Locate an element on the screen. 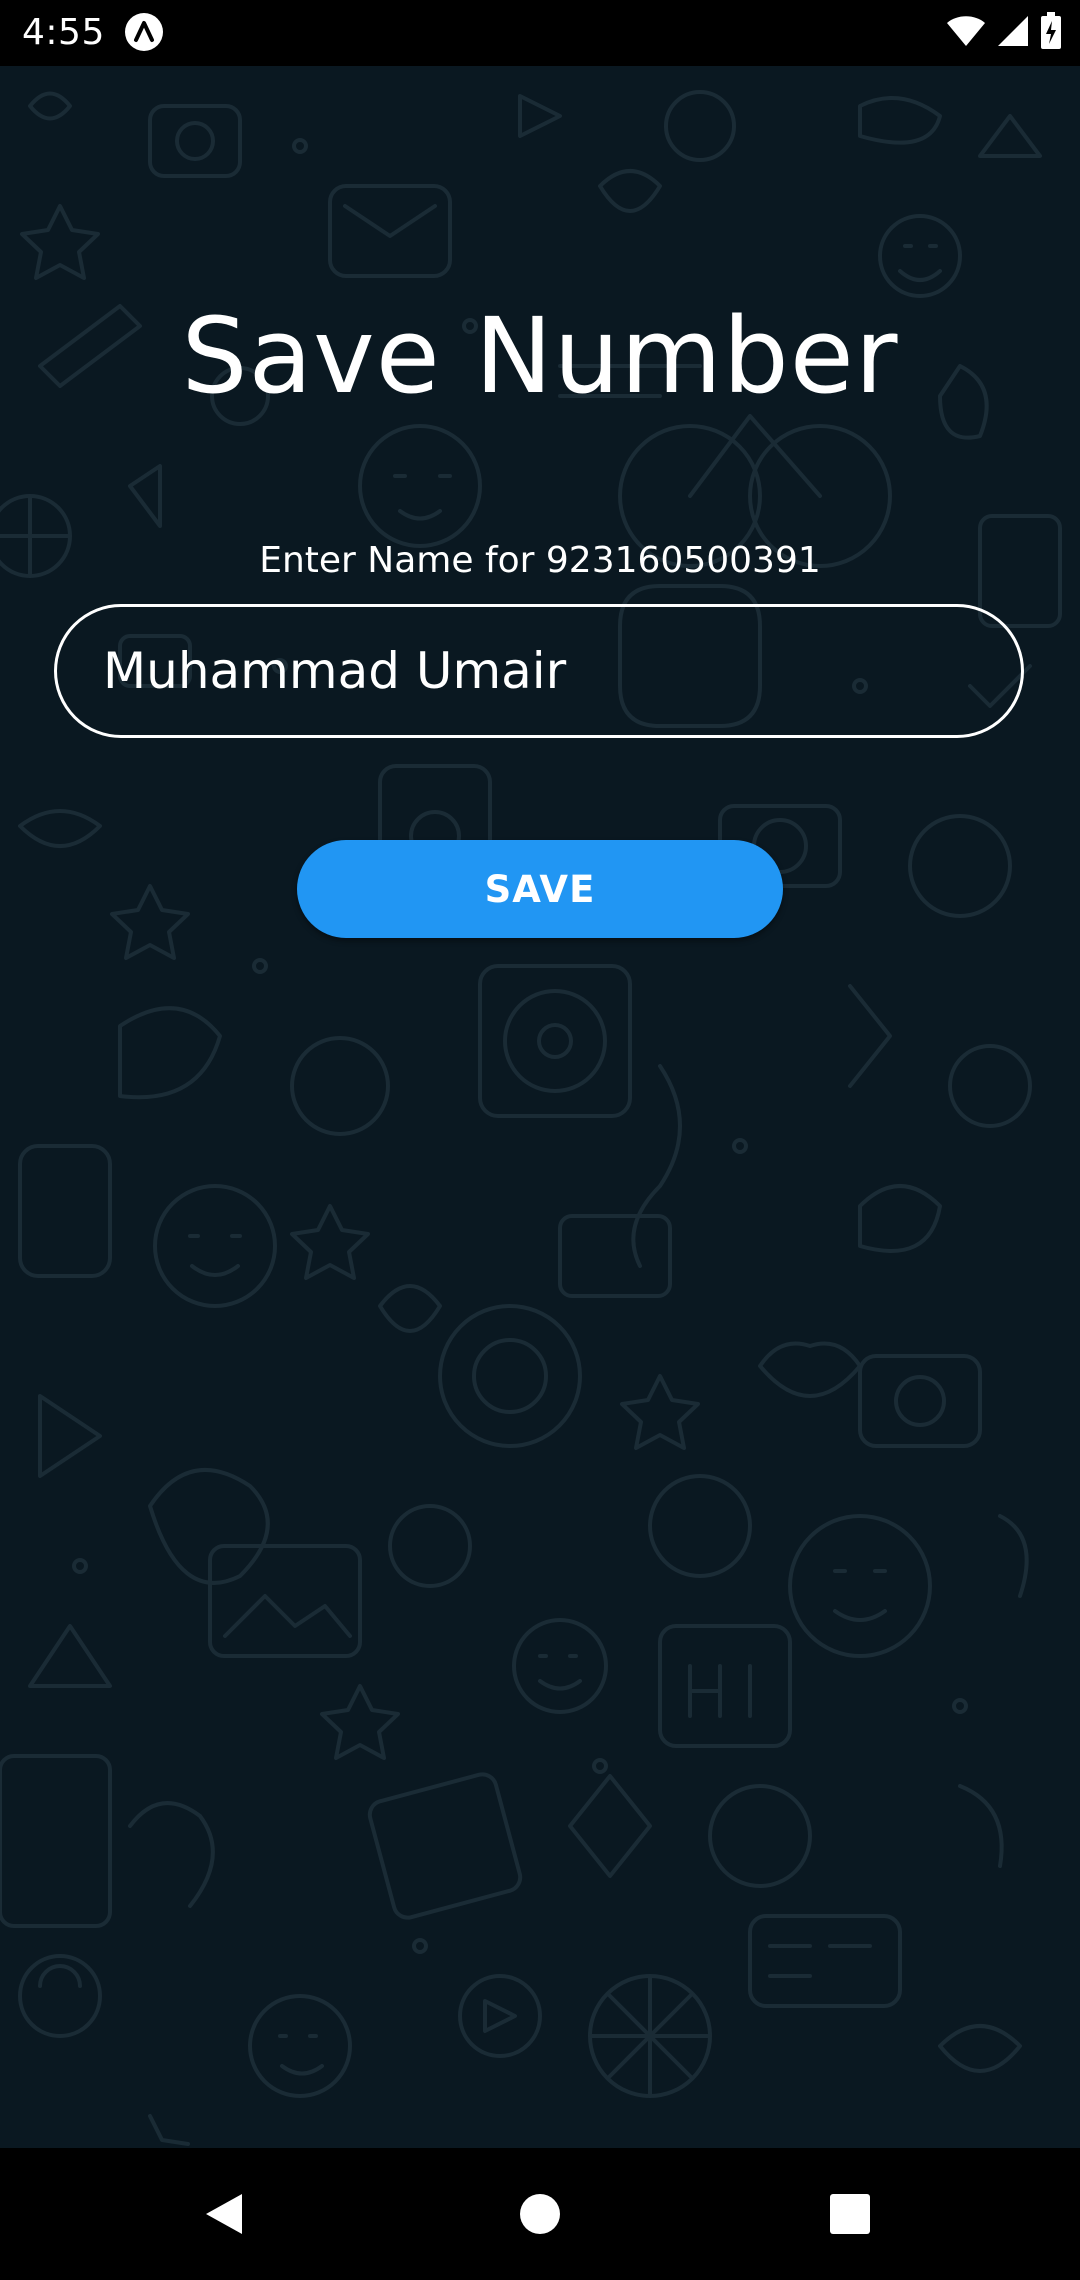 The image size is (1080, 2280). signal-icon is located at coordinates (1013, 33).